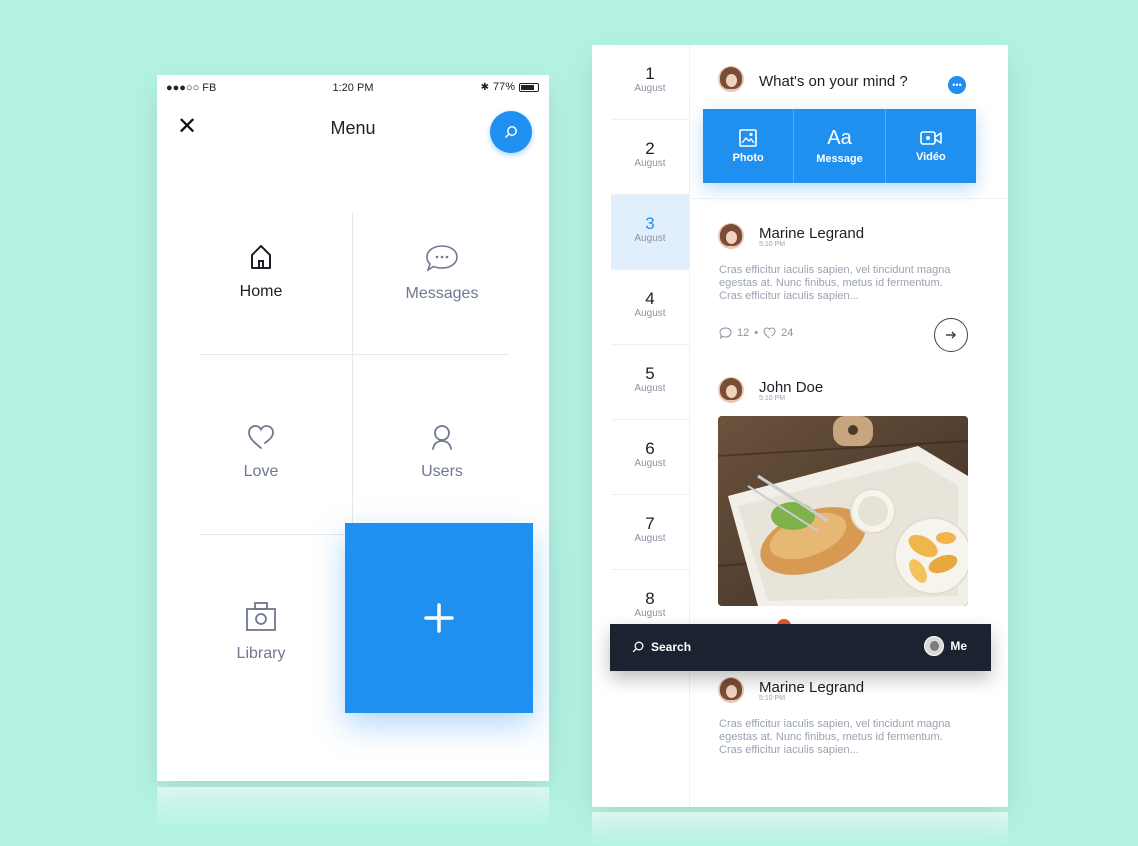 Image resolution: width=1138 pixels, height=846 pixels. I want to click on profile-label: Me, so click(958, 646).